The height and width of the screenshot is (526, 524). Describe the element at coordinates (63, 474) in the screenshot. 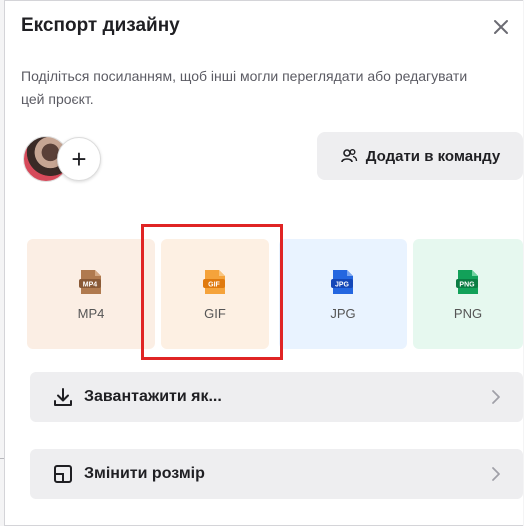

I see `resize-icon` at that location.